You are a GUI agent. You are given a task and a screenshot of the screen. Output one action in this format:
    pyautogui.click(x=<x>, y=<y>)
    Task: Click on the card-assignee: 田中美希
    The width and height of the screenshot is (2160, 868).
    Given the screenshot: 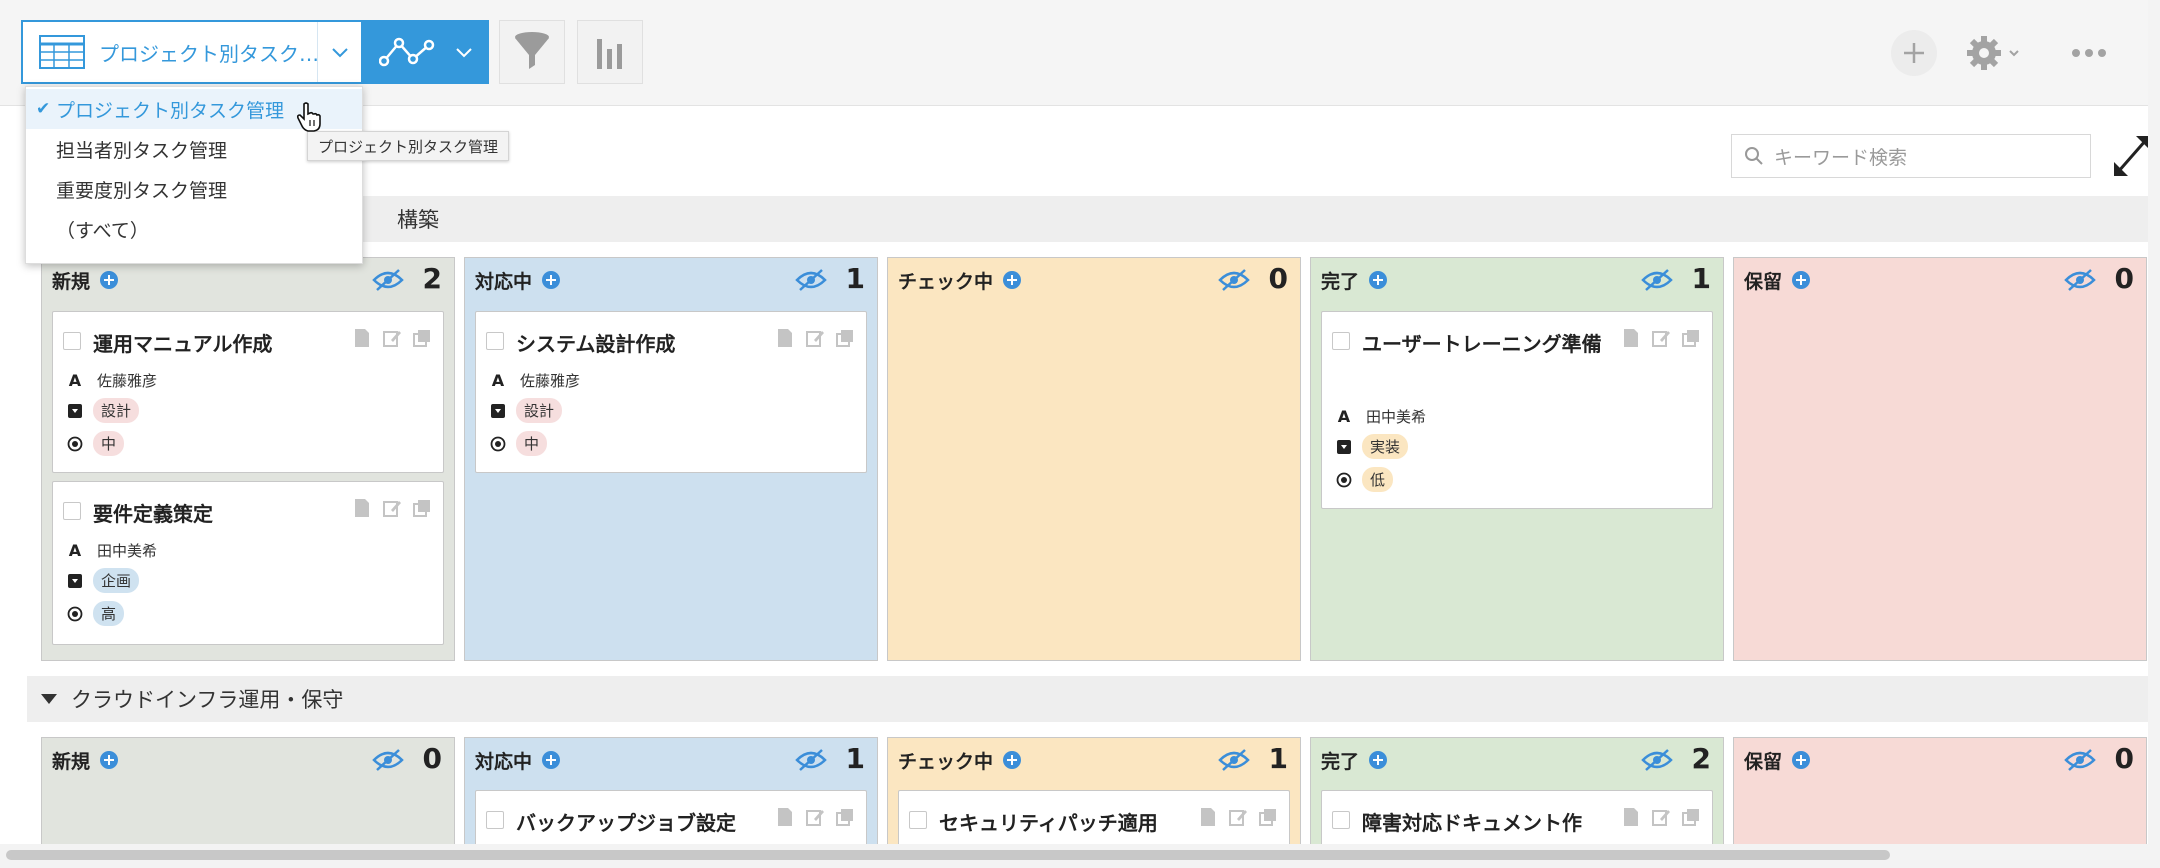 What is the action you would take?
    pyautogui.click(x=127, y=551)
    